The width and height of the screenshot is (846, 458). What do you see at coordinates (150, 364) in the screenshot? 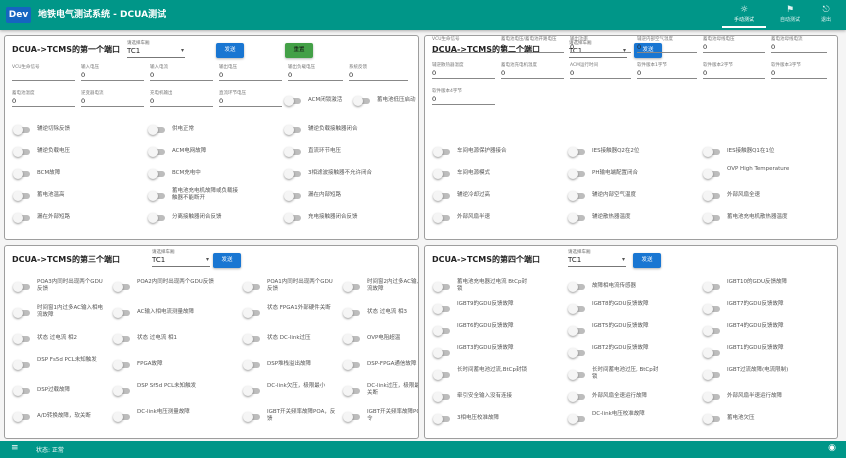
I see `switch-label: FPGA故障` at bounding box center [150, 364].